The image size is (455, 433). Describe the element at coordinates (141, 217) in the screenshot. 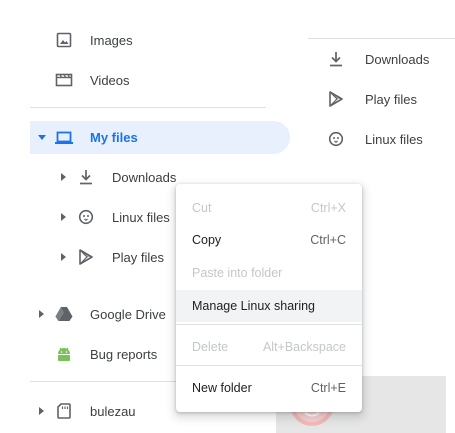

I see `sidebar-item-label: Linux files` at that location.